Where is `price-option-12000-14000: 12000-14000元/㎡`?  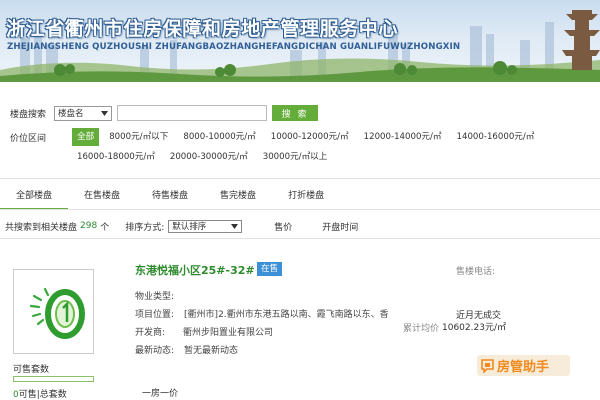 price-option-12000-14000: 12000-14000元/㎡ is located at coordinates (403, 137).